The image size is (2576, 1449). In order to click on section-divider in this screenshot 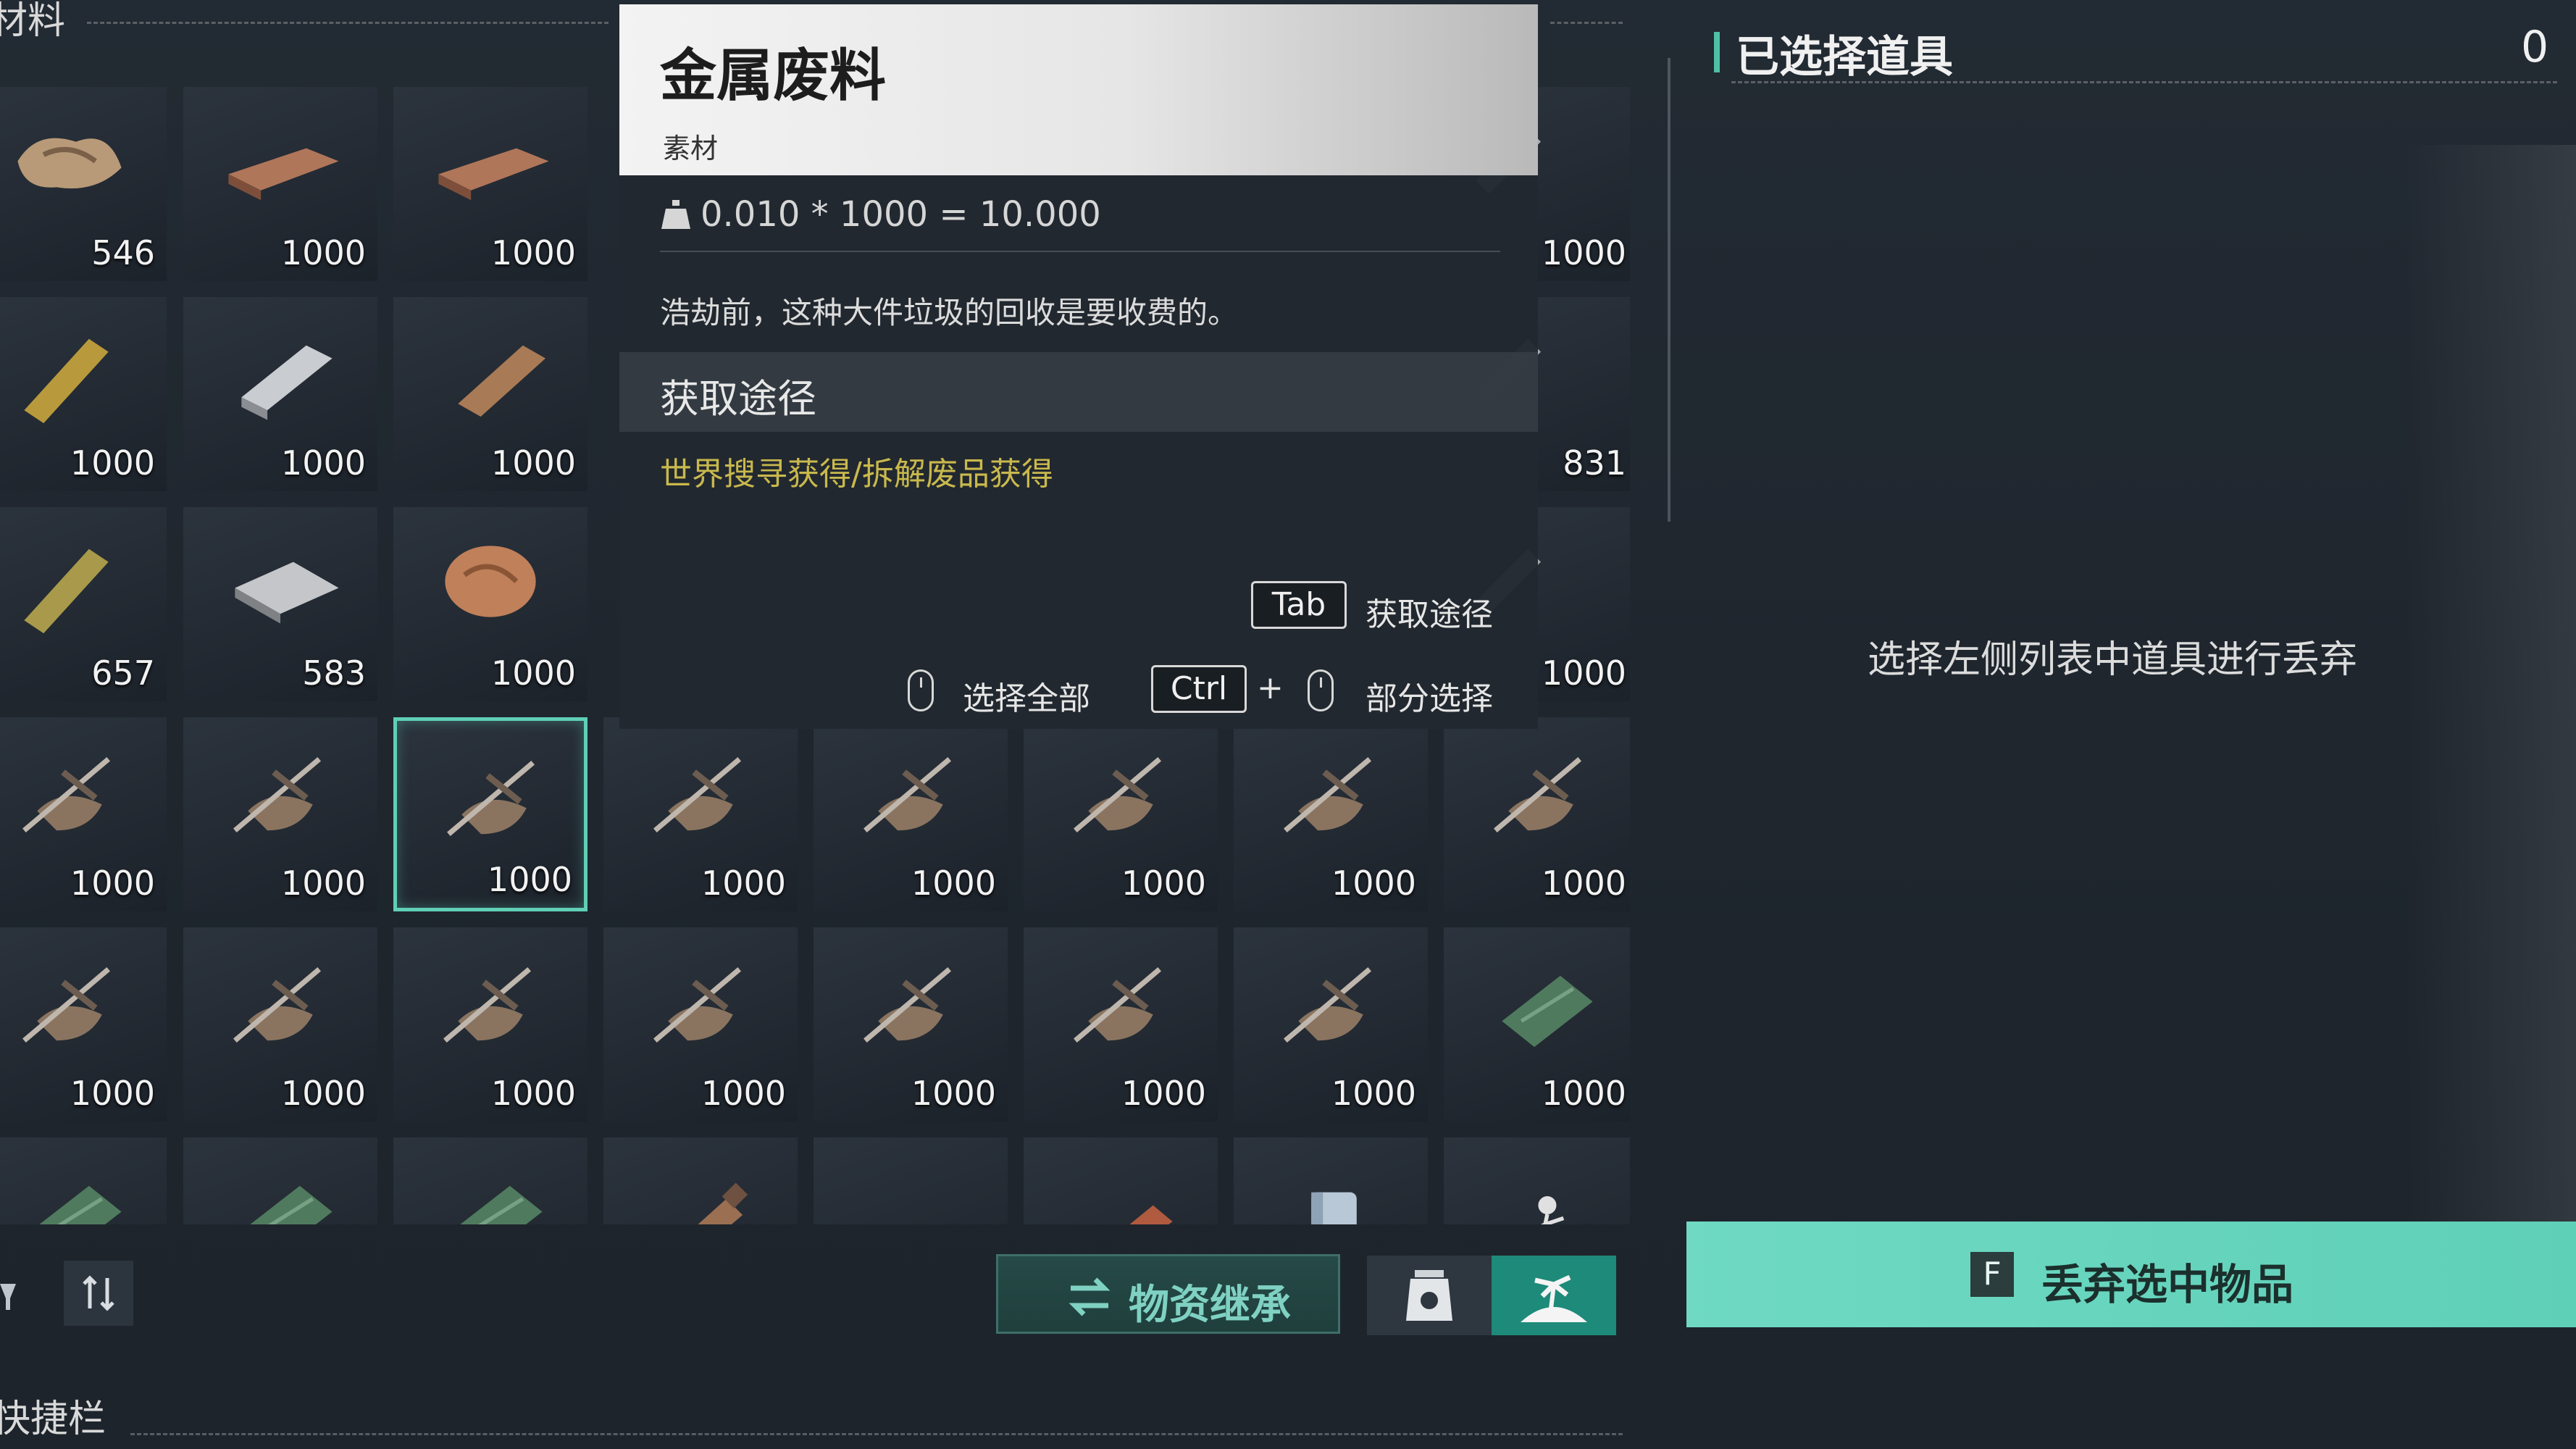, I will do `click(348, 23)`.